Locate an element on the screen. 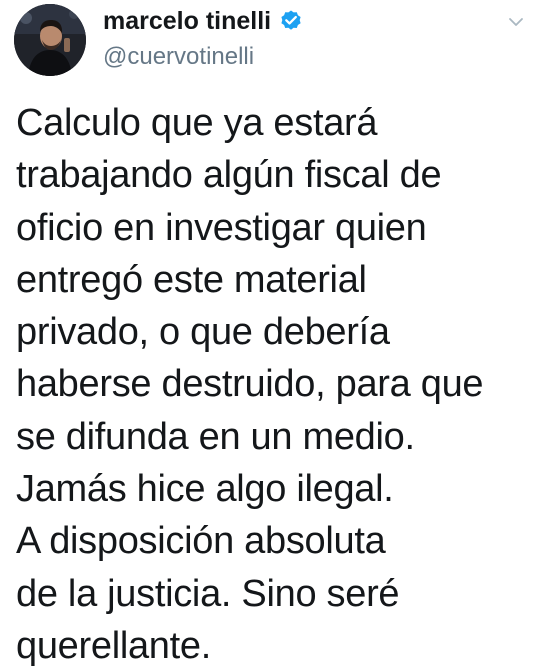  verified-badge-icon is located at coordinates (291, 21).